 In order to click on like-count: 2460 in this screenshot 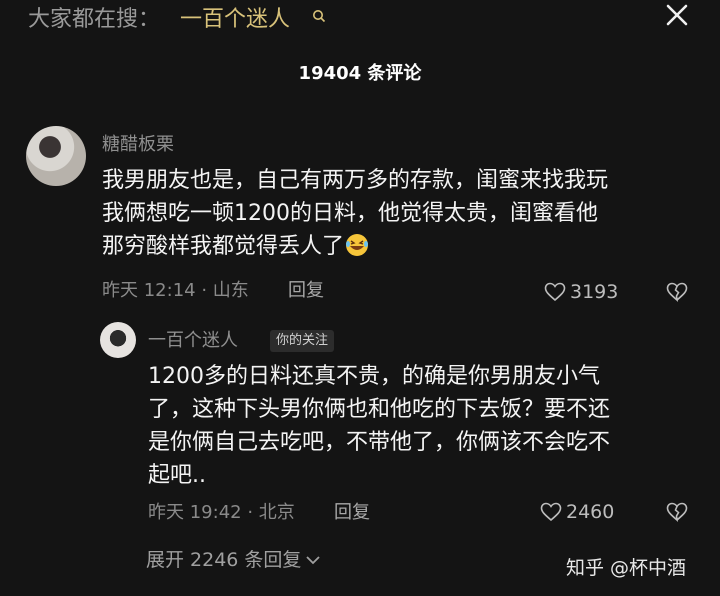, I will do `click(590, 512)`.